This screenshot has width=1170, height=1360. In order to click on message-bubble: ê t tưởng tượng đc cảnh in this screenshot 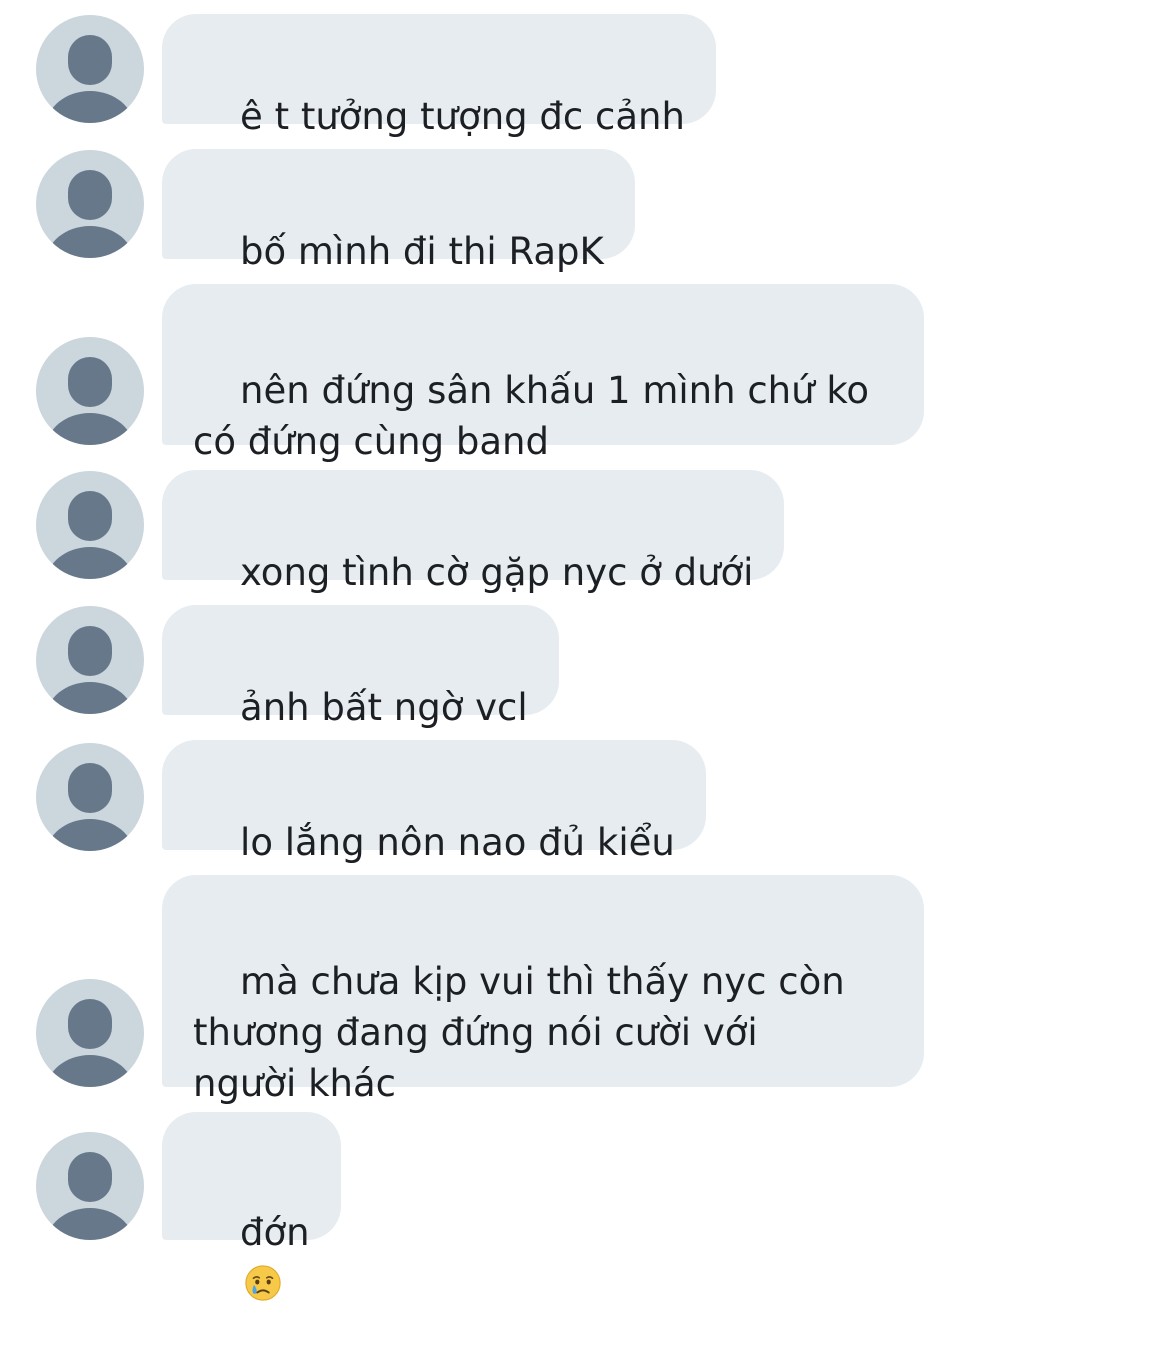, I will do `click(439, 76)`.